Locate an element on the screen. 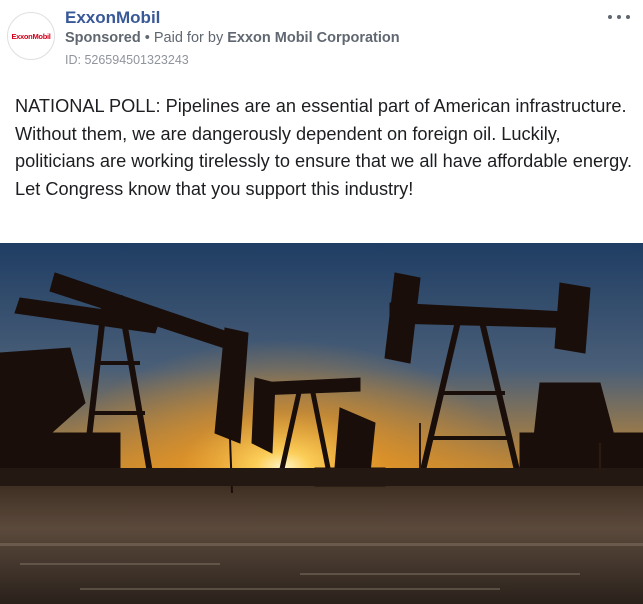 This screenshot has width=643, height=604. ad-id: ID: 526594501323243 is located at coordinates (127, 60).